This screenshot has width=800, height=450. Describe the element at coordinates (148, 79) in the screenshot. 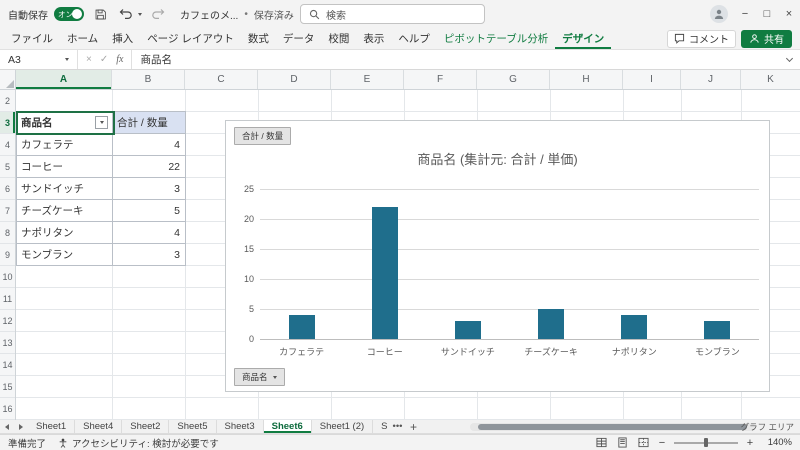

I see `column-header: B` at that location.